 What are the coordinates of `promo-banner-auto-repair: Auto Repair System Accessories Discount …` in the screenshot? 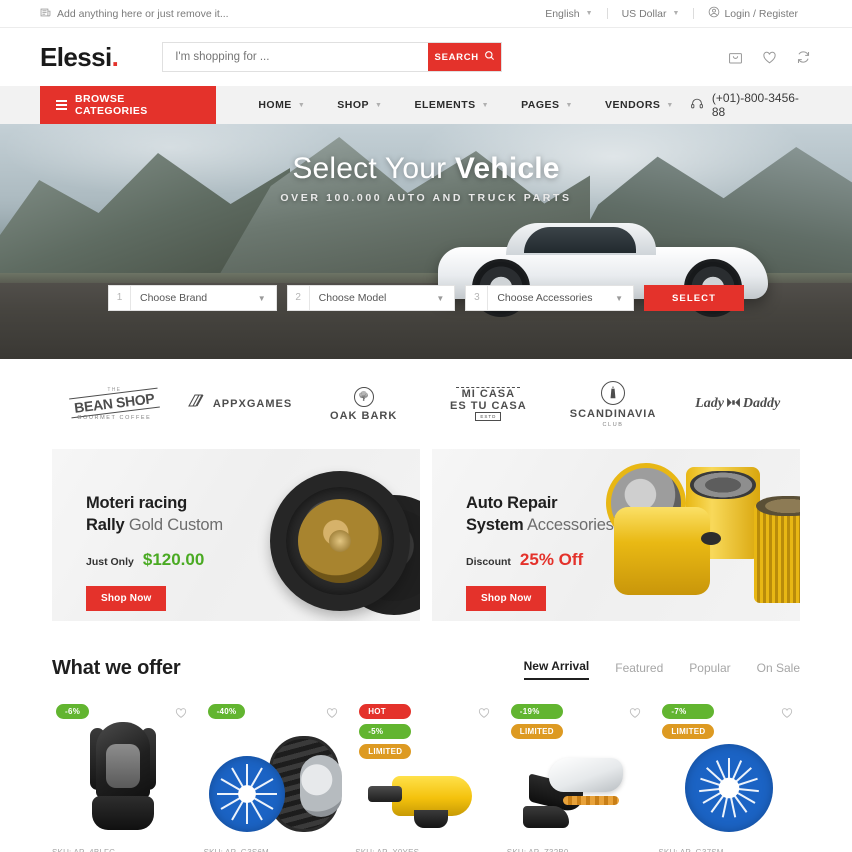 It's located at (616, 535).